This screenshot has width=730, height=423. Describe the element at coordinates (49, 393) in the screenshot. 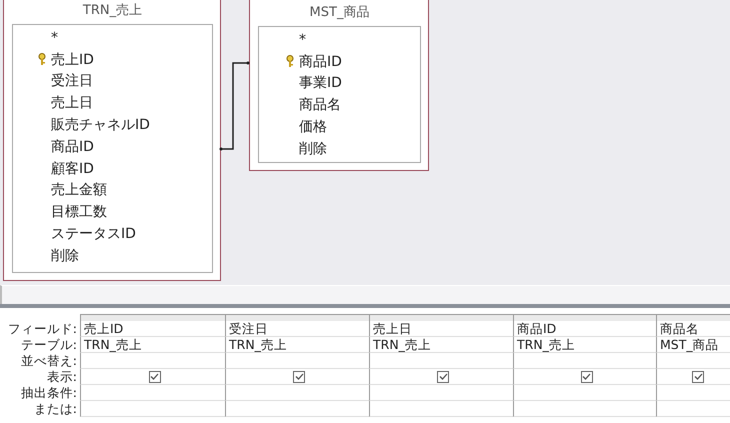

I see `row-label: 抽出条件:` at that location.